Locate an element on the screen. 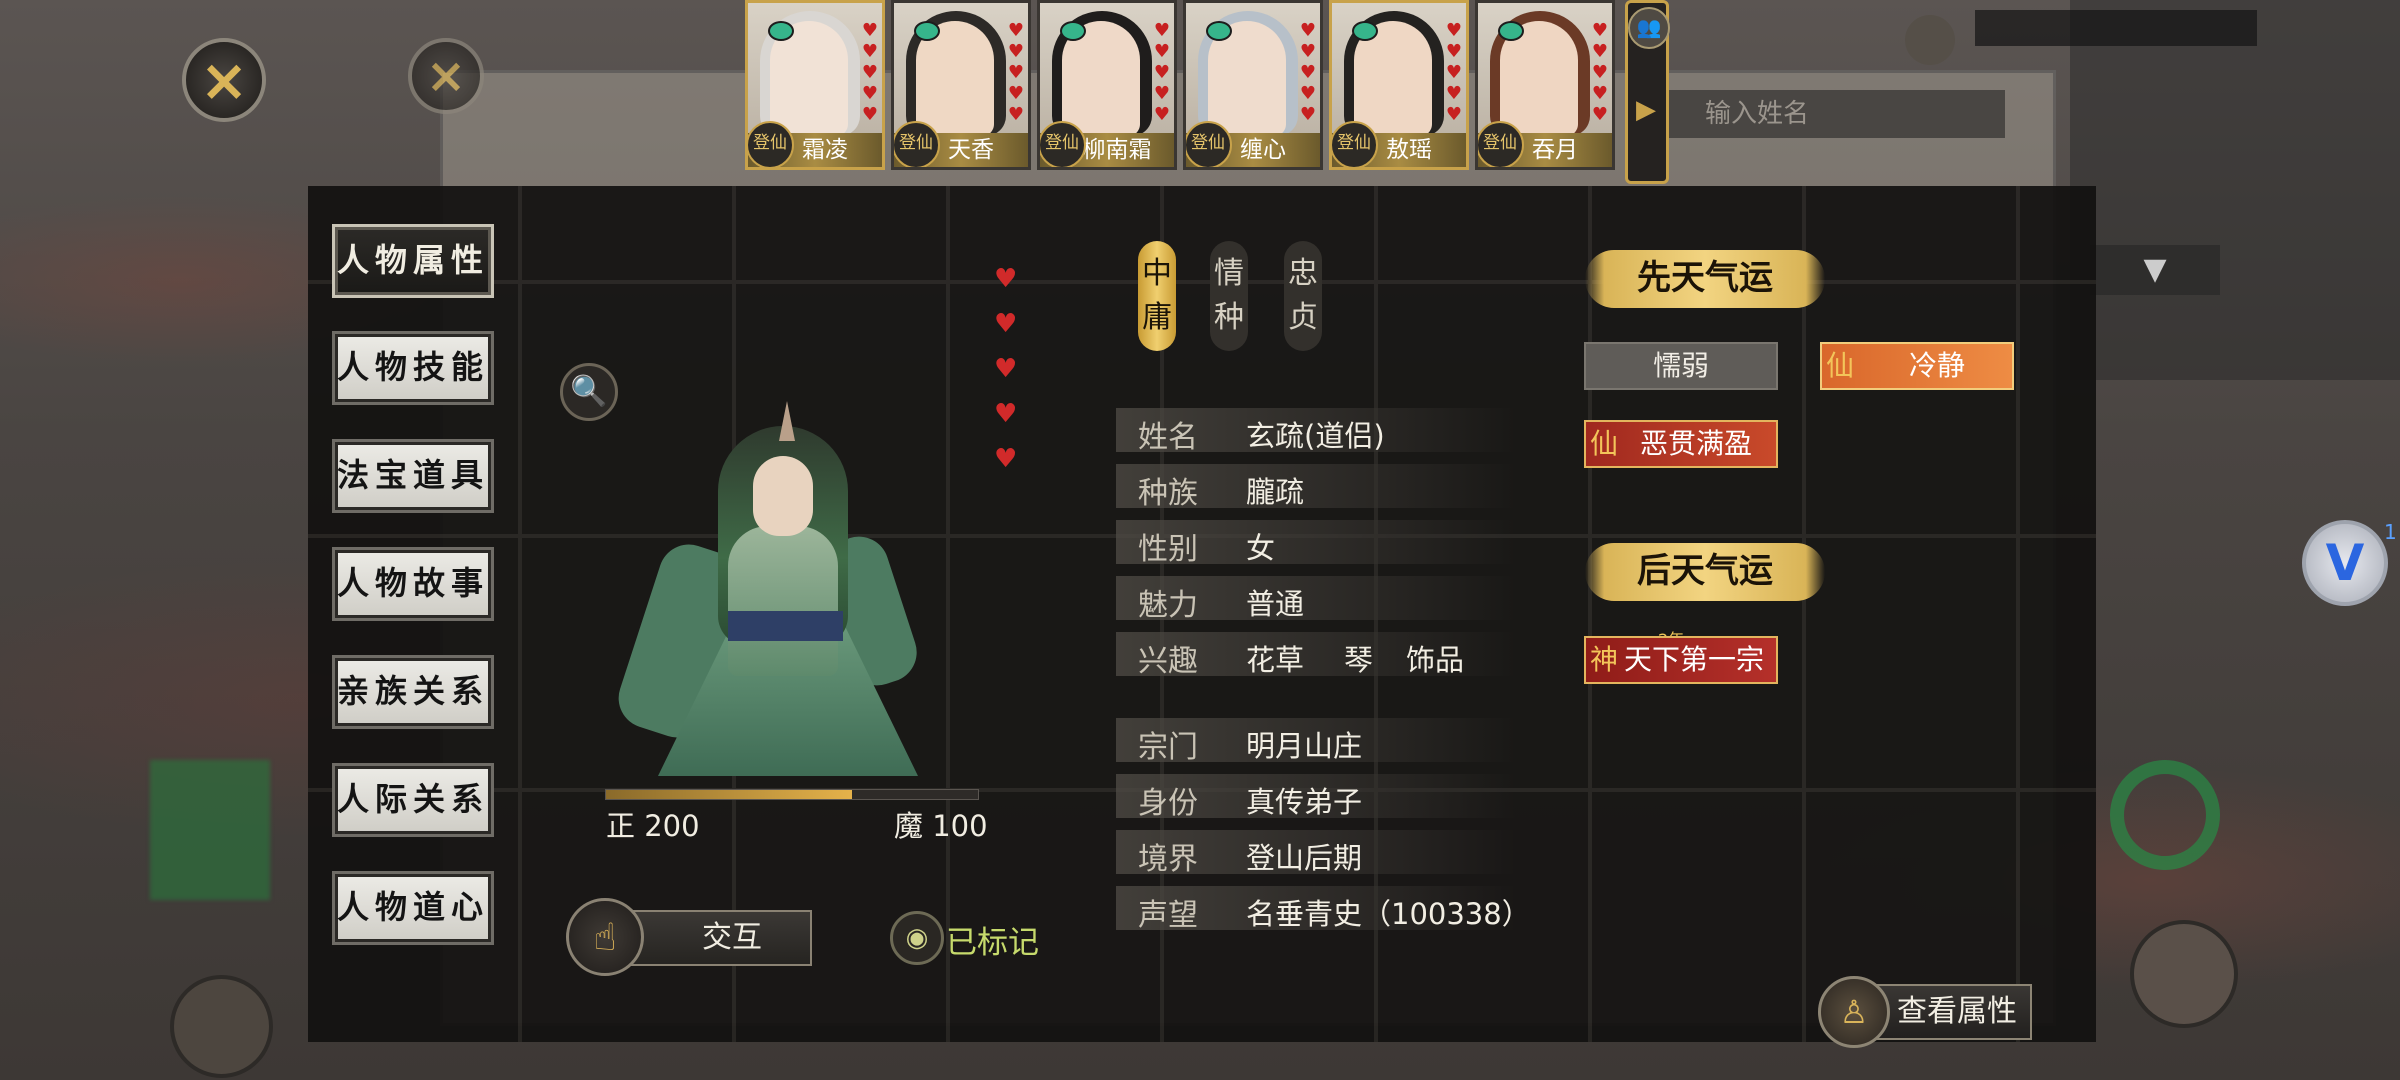  attr-row-name: 姓名 玄疏(道侣) is located at coordinates (1316, 431).